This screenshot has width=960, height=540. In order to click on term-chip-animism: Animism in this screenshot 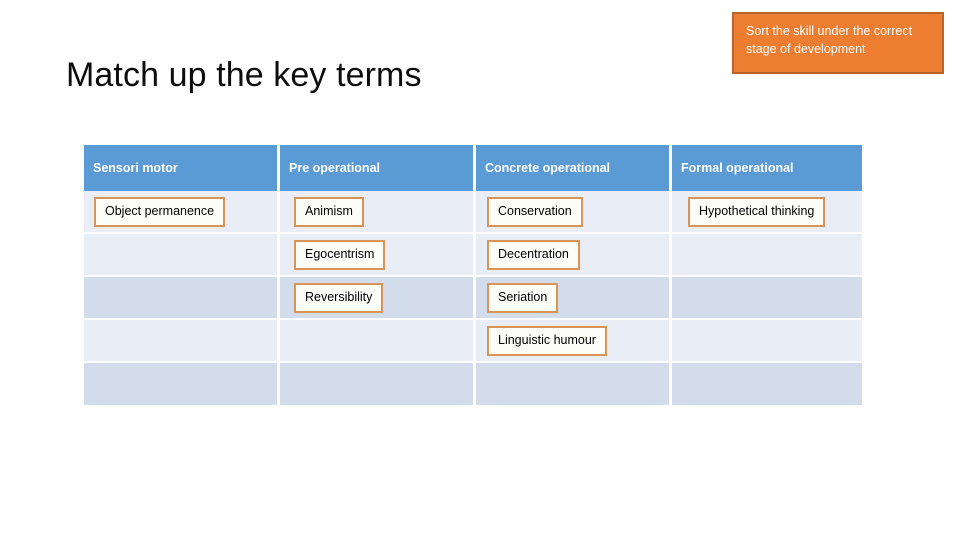, I will do `click(329, 211)`.